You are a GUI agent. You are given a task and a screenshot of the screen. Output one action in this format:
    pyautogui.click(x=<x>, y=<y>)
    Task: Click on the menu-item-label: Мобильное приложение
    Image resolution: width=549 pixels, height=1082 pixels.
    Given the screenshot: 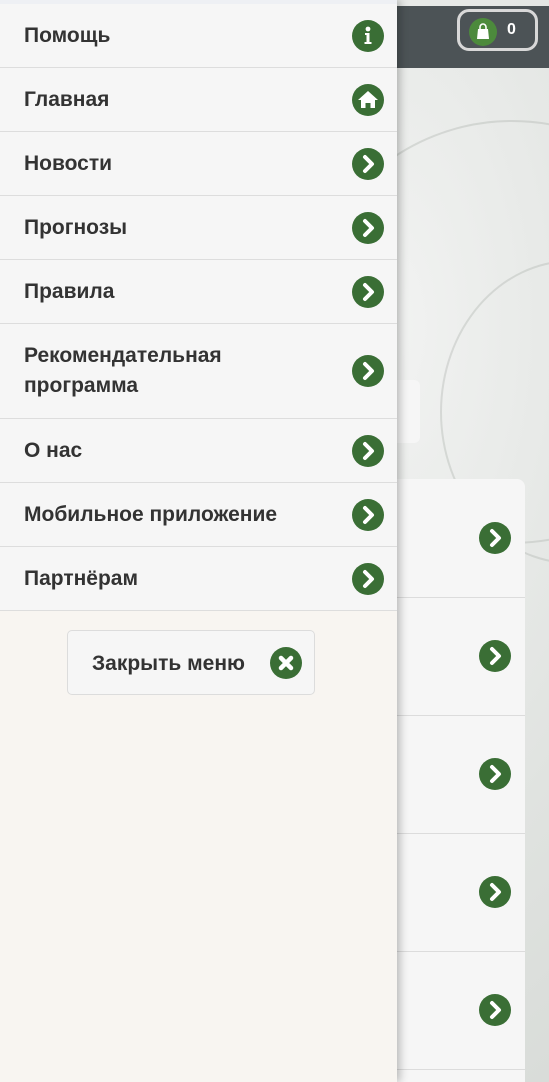 What is the action you would take?
    pyautogui.click(x=151, y=514)
    